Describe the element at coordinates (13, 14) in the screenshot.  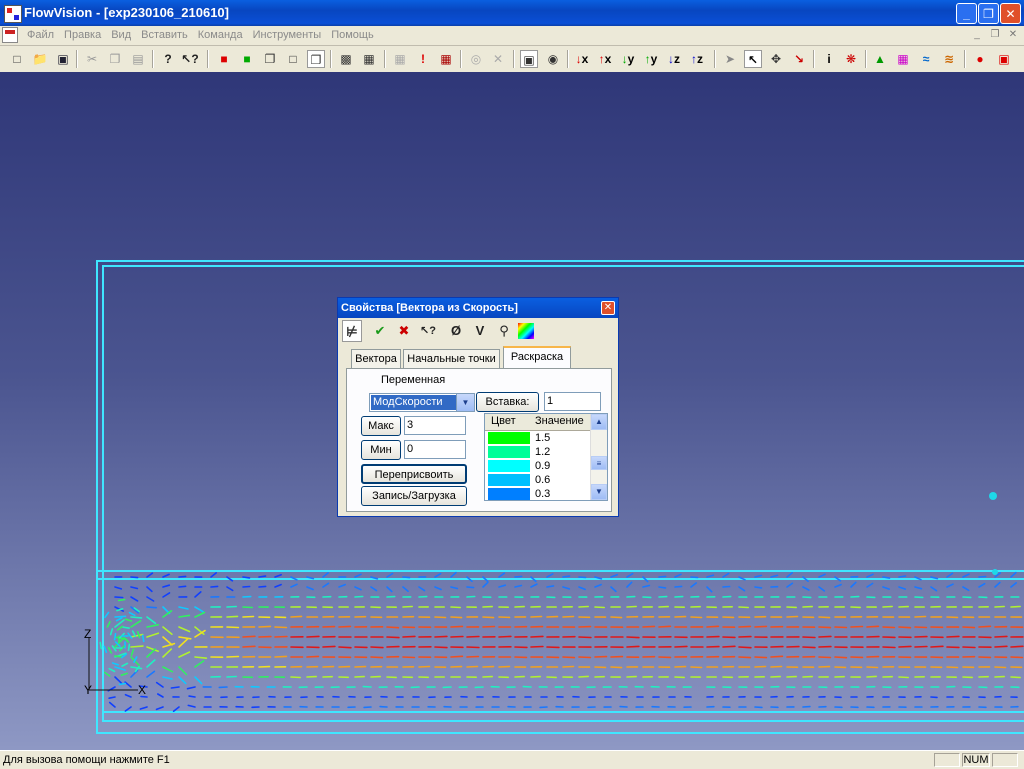
I see `app-icon` at that location.